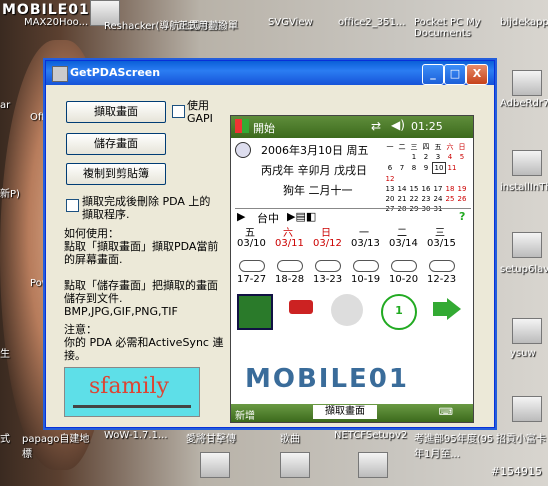 The image size is (548, 486). Describe the element at coordinates (245, 414) in the screenshot. I see `new-softkey: 新增` at that location.